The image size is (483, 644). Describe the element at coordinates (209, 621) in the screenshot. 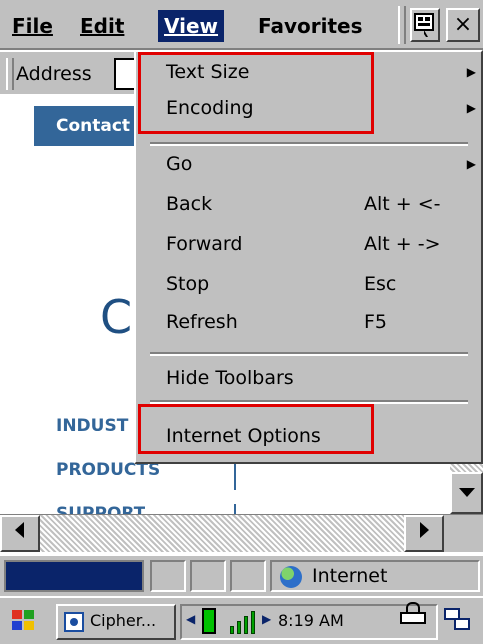

I see `battery-icon` at that location.